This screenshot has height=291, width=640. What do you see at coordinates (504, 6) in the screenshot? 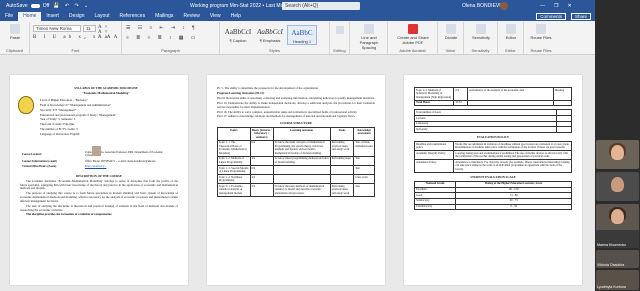
I see `avatar` at bounding box center [504, 6].